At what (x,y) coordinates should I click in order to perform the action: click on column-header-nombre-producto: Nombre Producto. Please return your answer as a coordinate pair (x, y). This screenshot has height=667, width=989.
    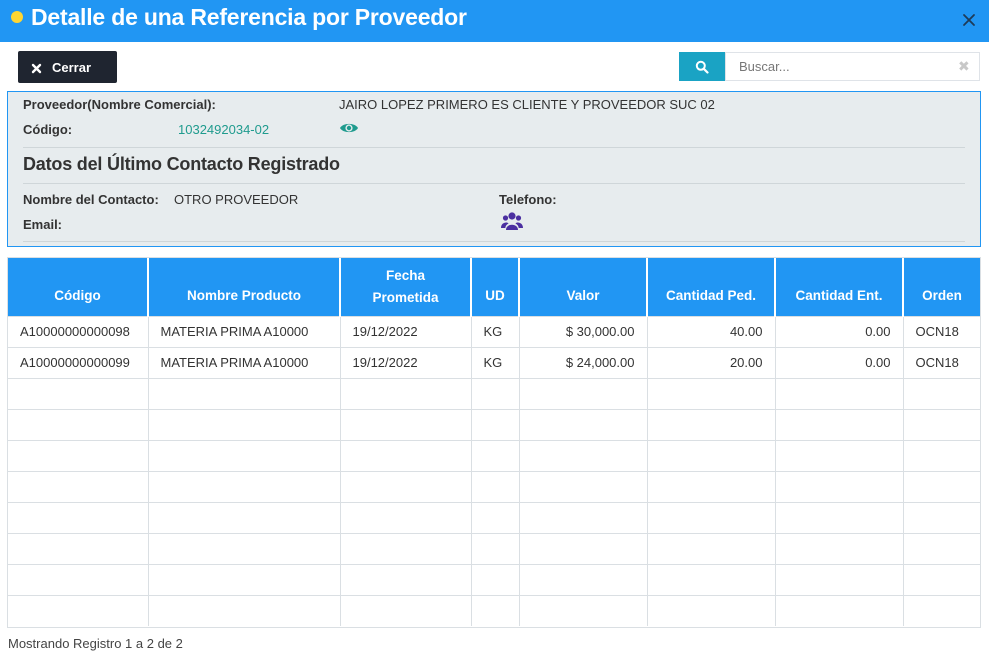
    Looking at the image, I should click on (244, 287).